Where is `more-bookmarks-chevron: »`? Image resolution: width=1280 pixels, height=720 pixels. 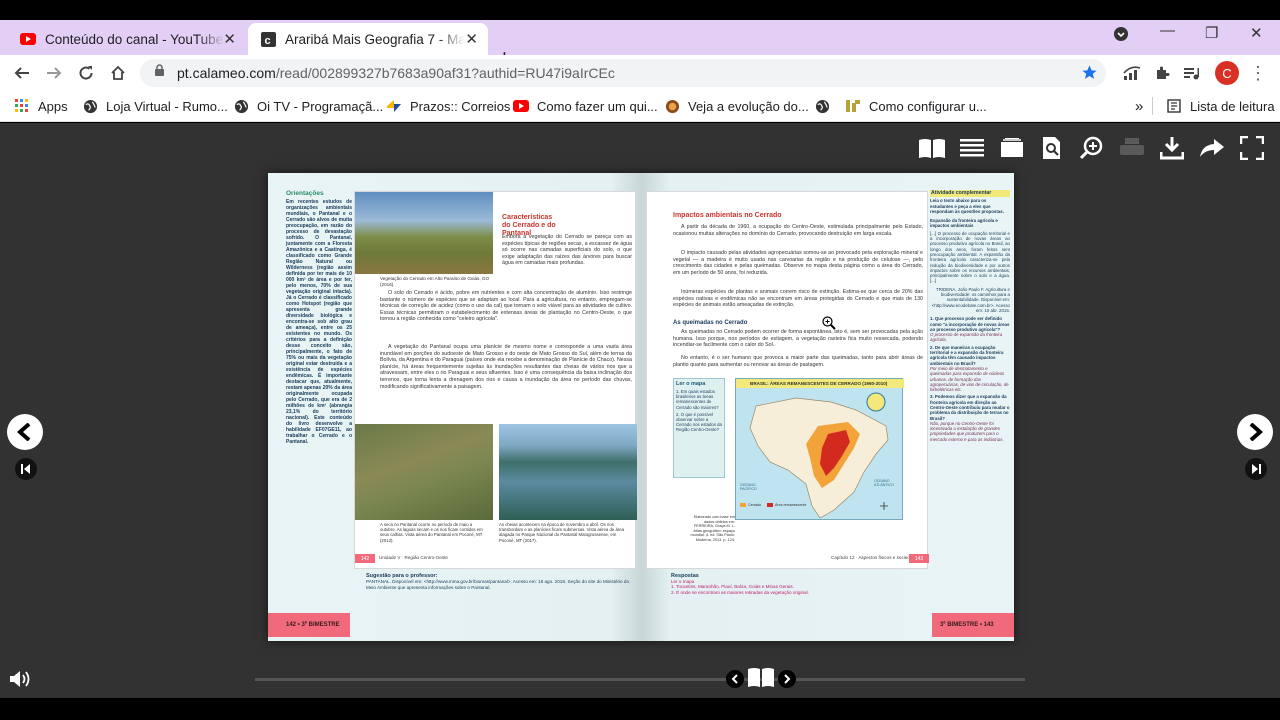
more-bookmarks-chevron: » is located at coordinates (1139, 106).